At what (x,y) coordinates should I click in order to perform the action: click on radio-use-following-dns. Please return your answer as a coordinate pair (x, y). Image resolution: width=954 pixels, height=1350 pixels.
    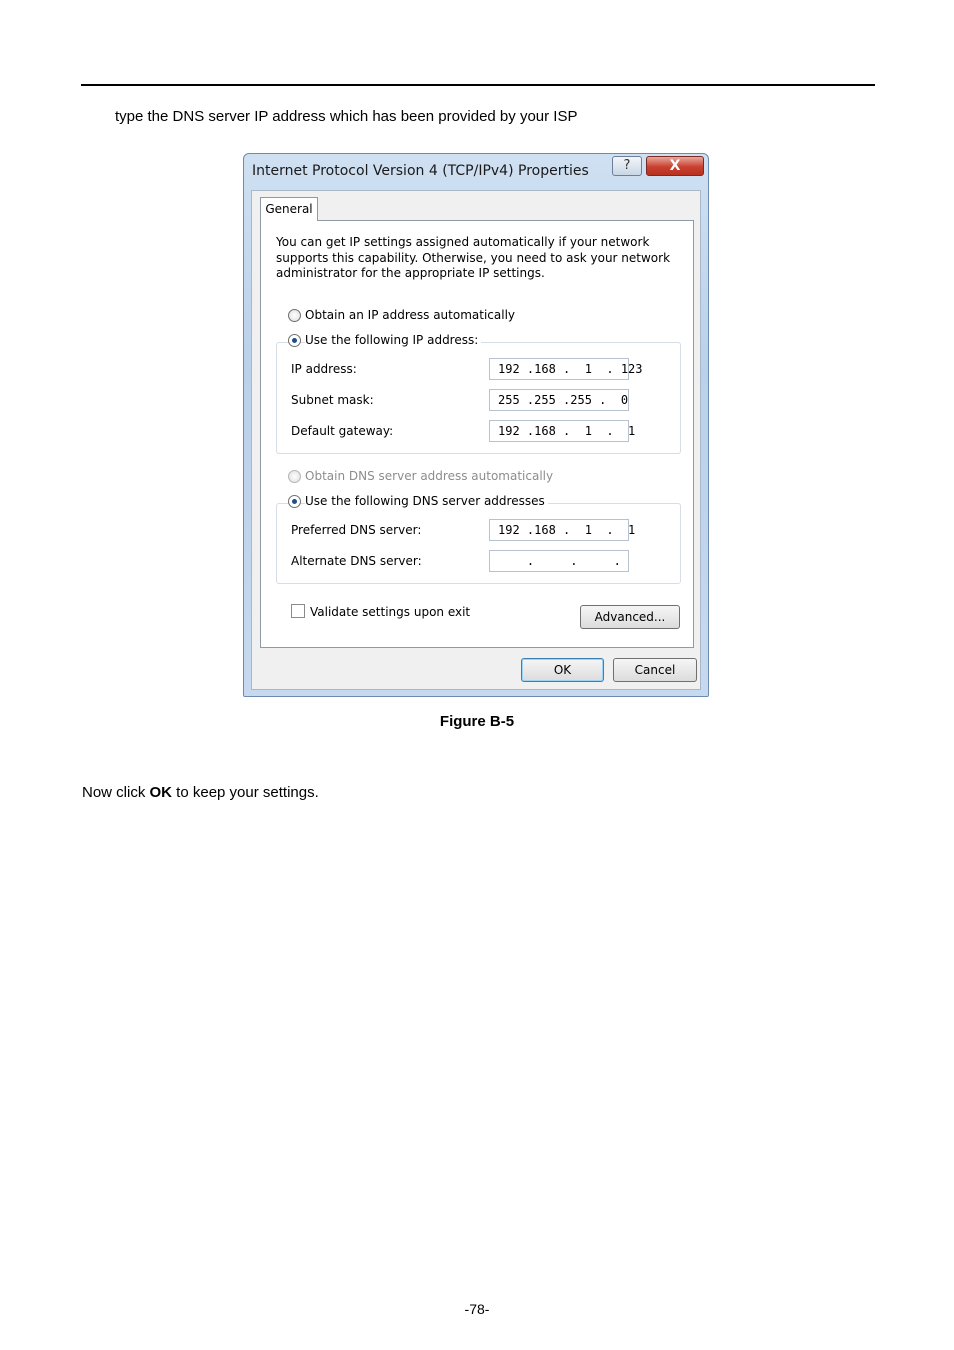
    Looking at the image, I should click on (294, 501).